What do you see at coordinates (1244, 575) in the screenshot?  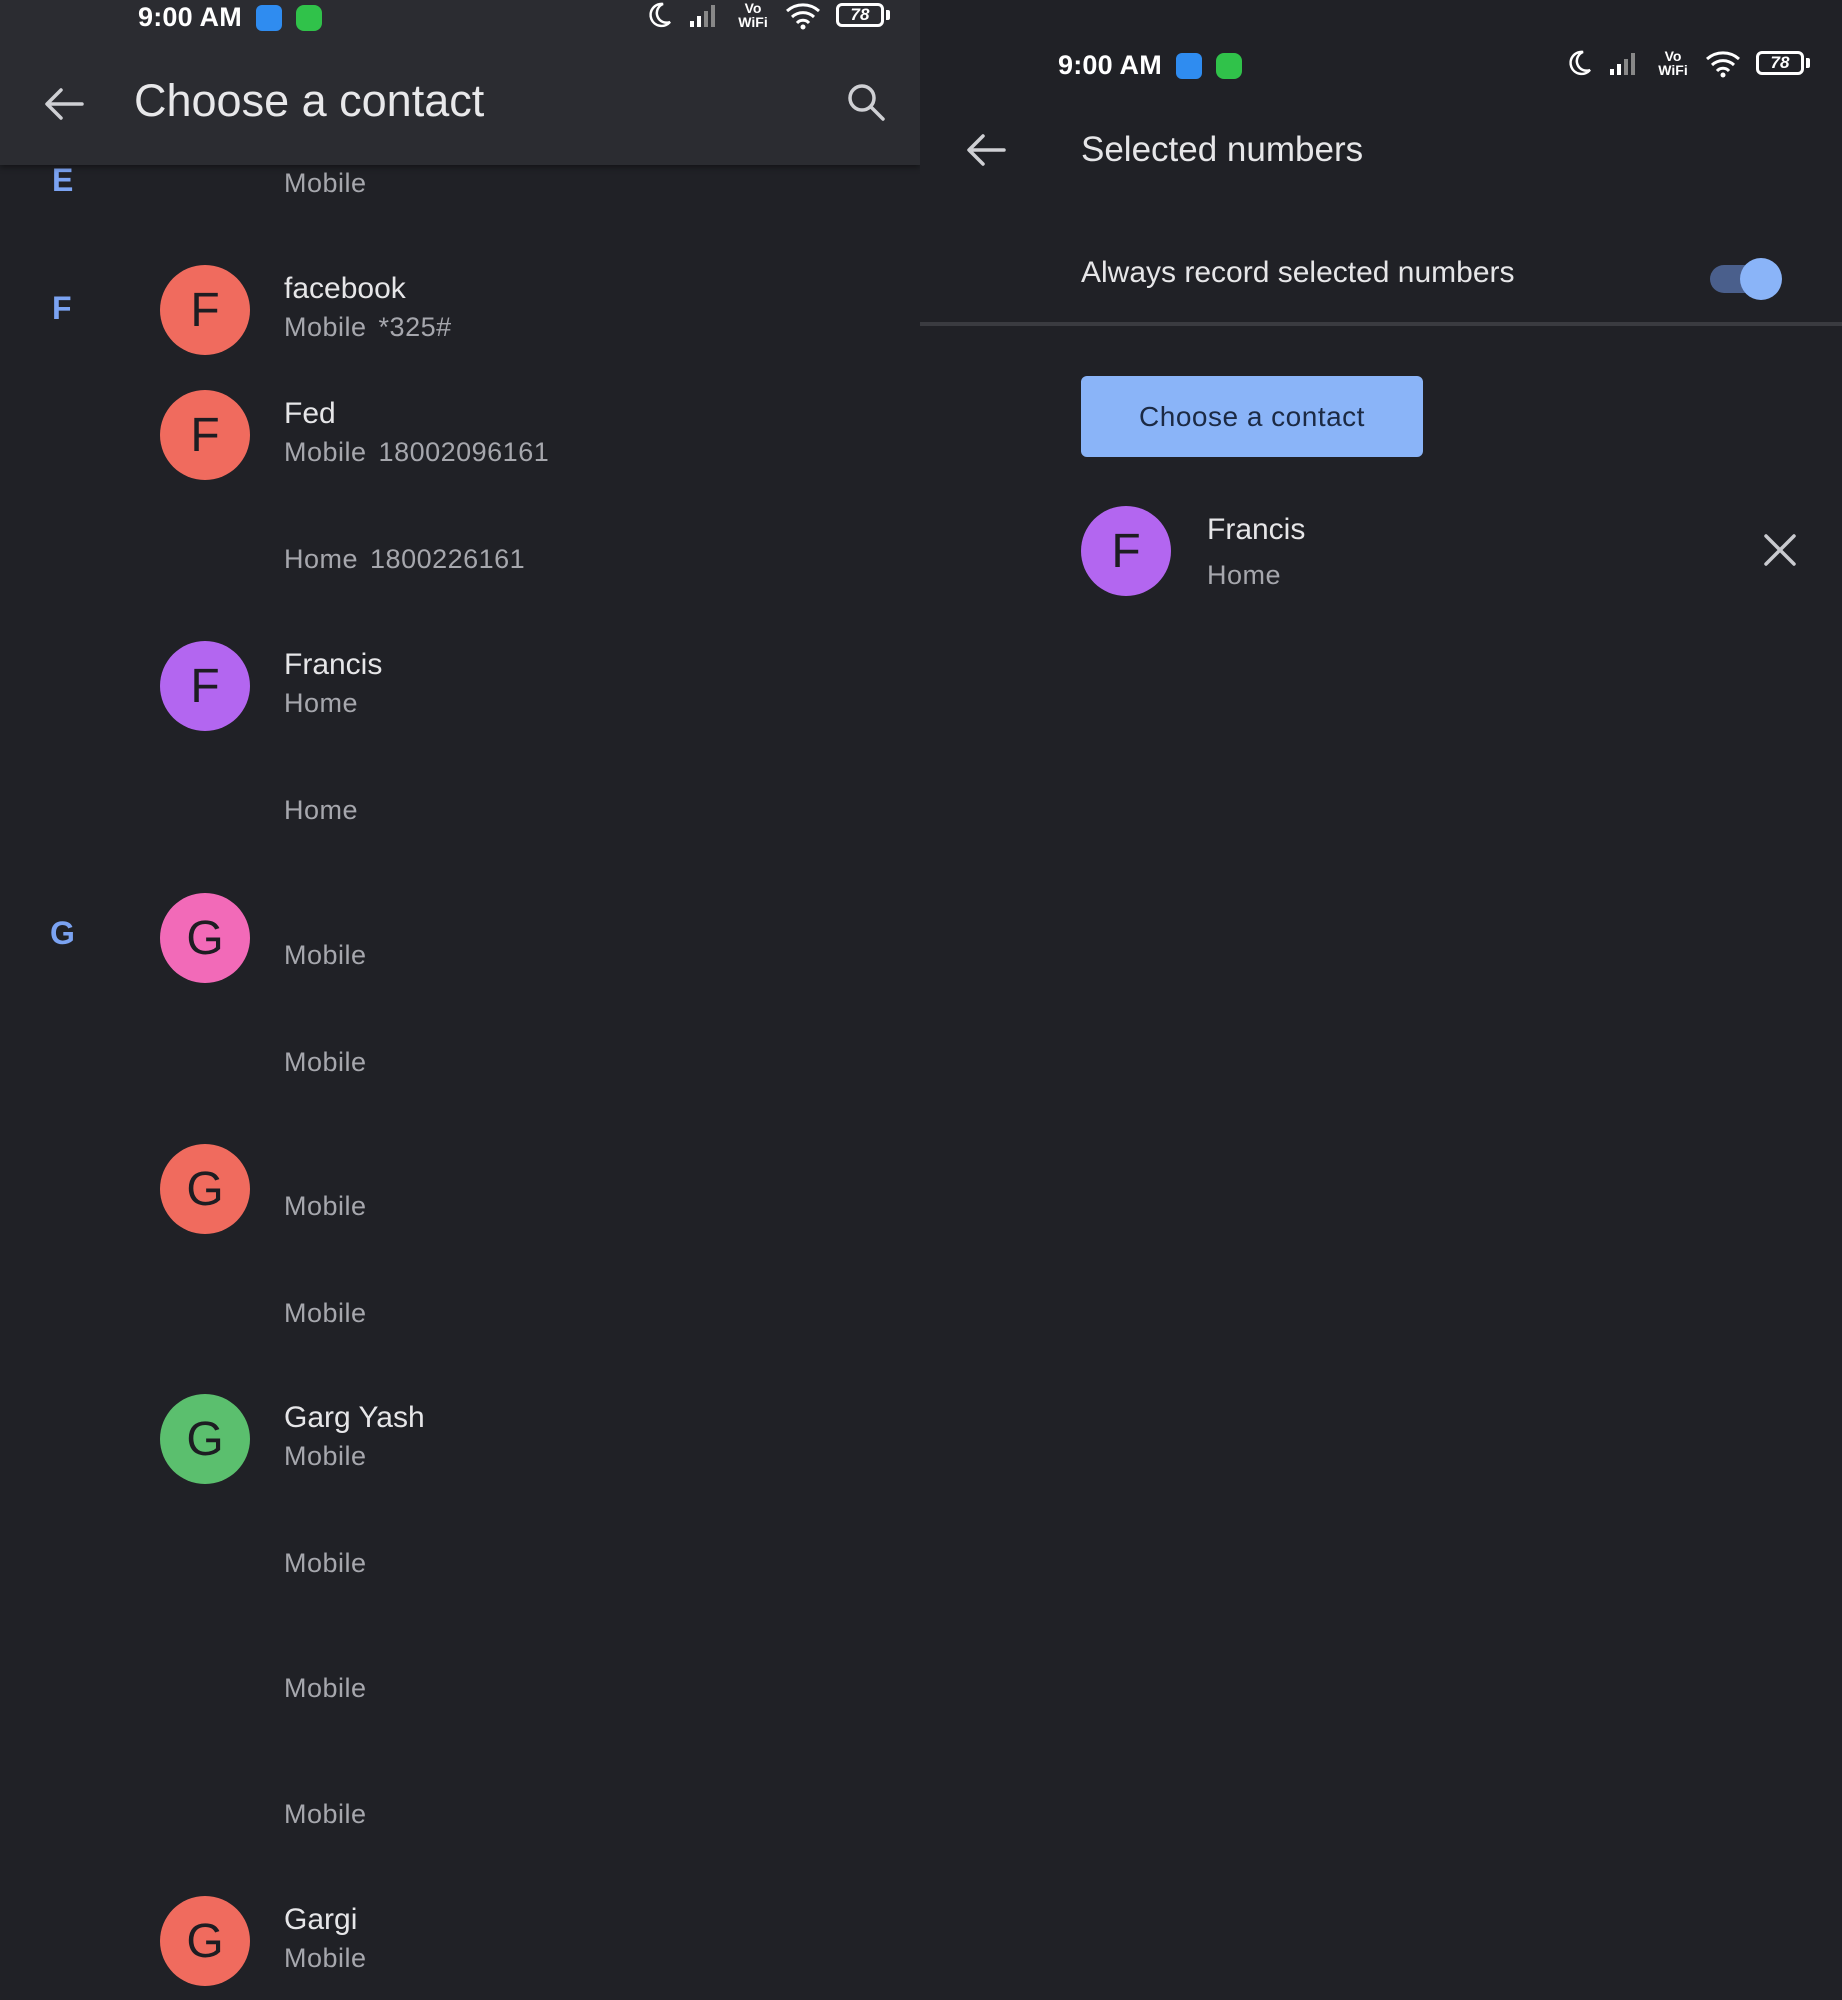 I see `selected-contact-type: Home` at bounding box center [1244, 575].